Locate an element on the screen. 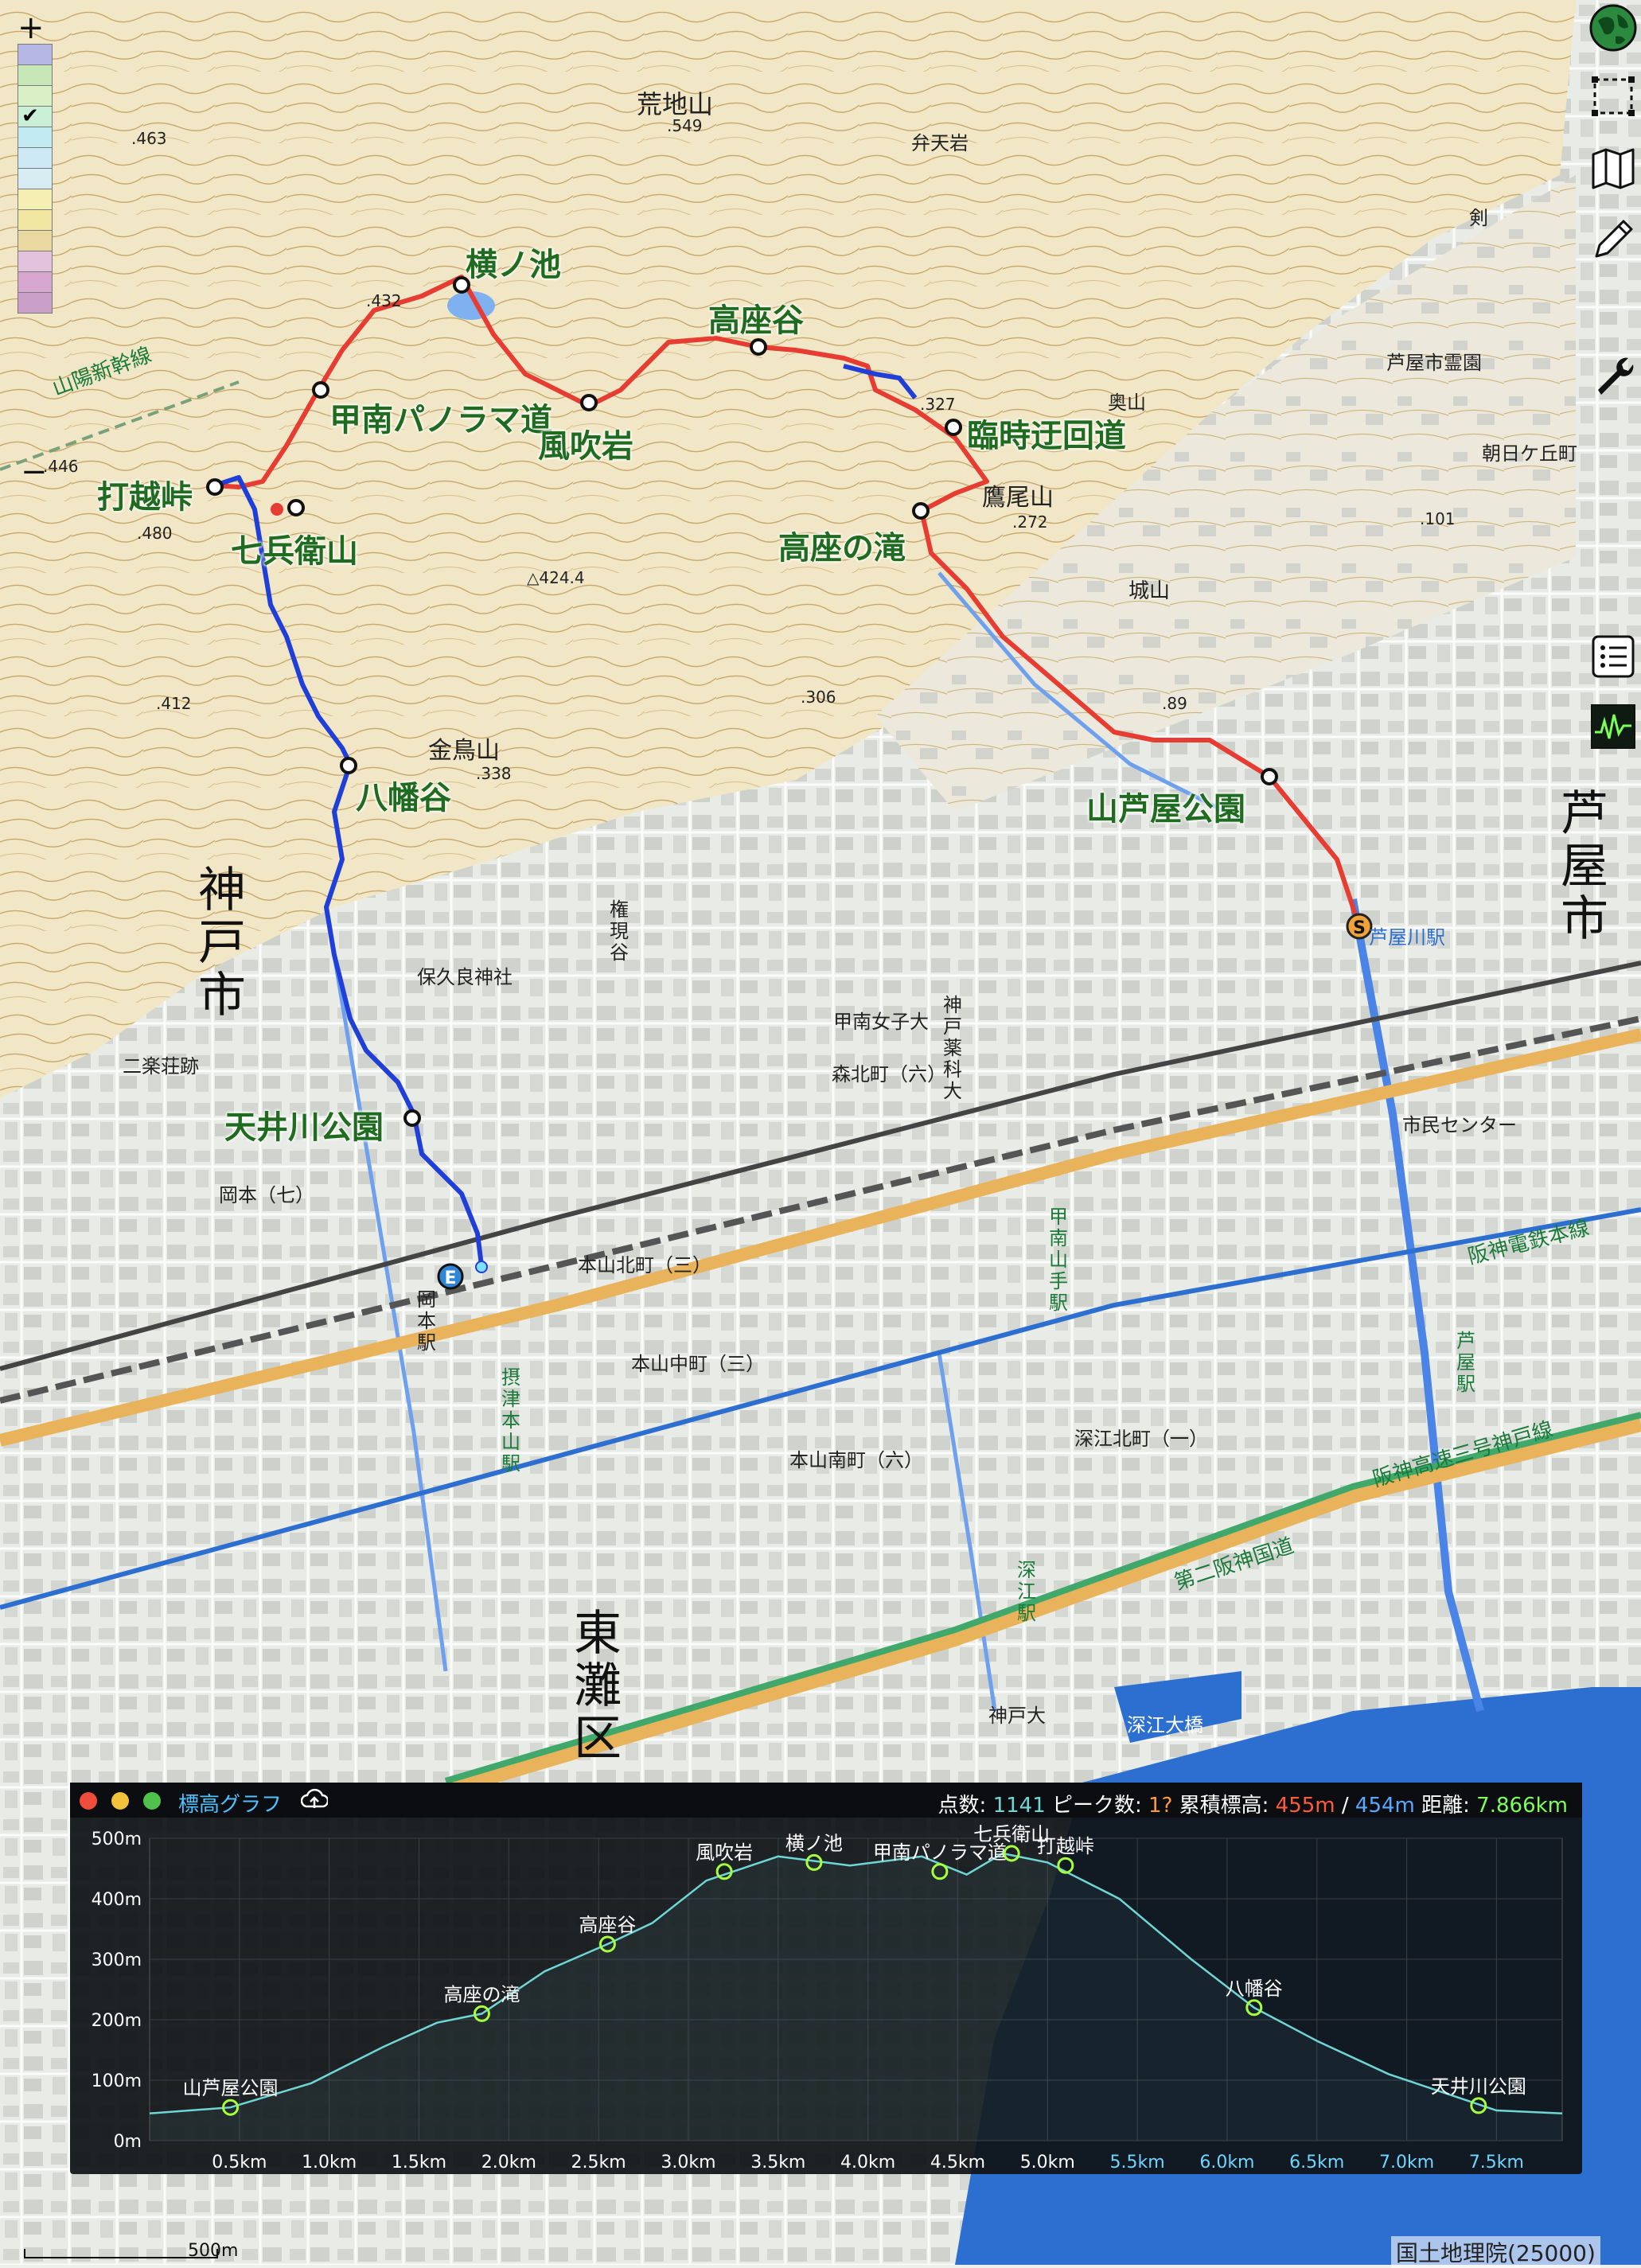 Image resolution: width=1641 pixels, height=2268 pixels. label-konan-panorama: 甲南パノラマ道 is located at coordinates (440, 420).